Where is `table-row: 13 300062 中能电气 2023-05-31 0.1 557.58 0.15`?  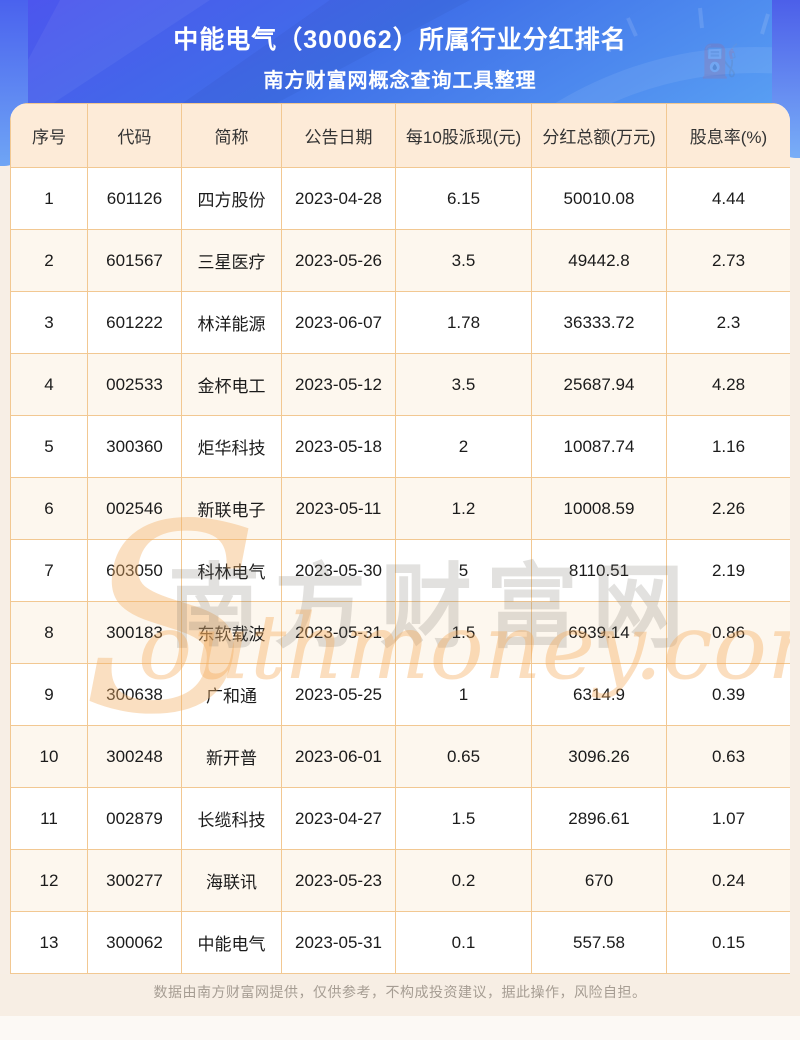 table-row: 13 300062 中能电气 2023-05-31 0.1 557.58 0.15 is located at coordinates (400, 942).